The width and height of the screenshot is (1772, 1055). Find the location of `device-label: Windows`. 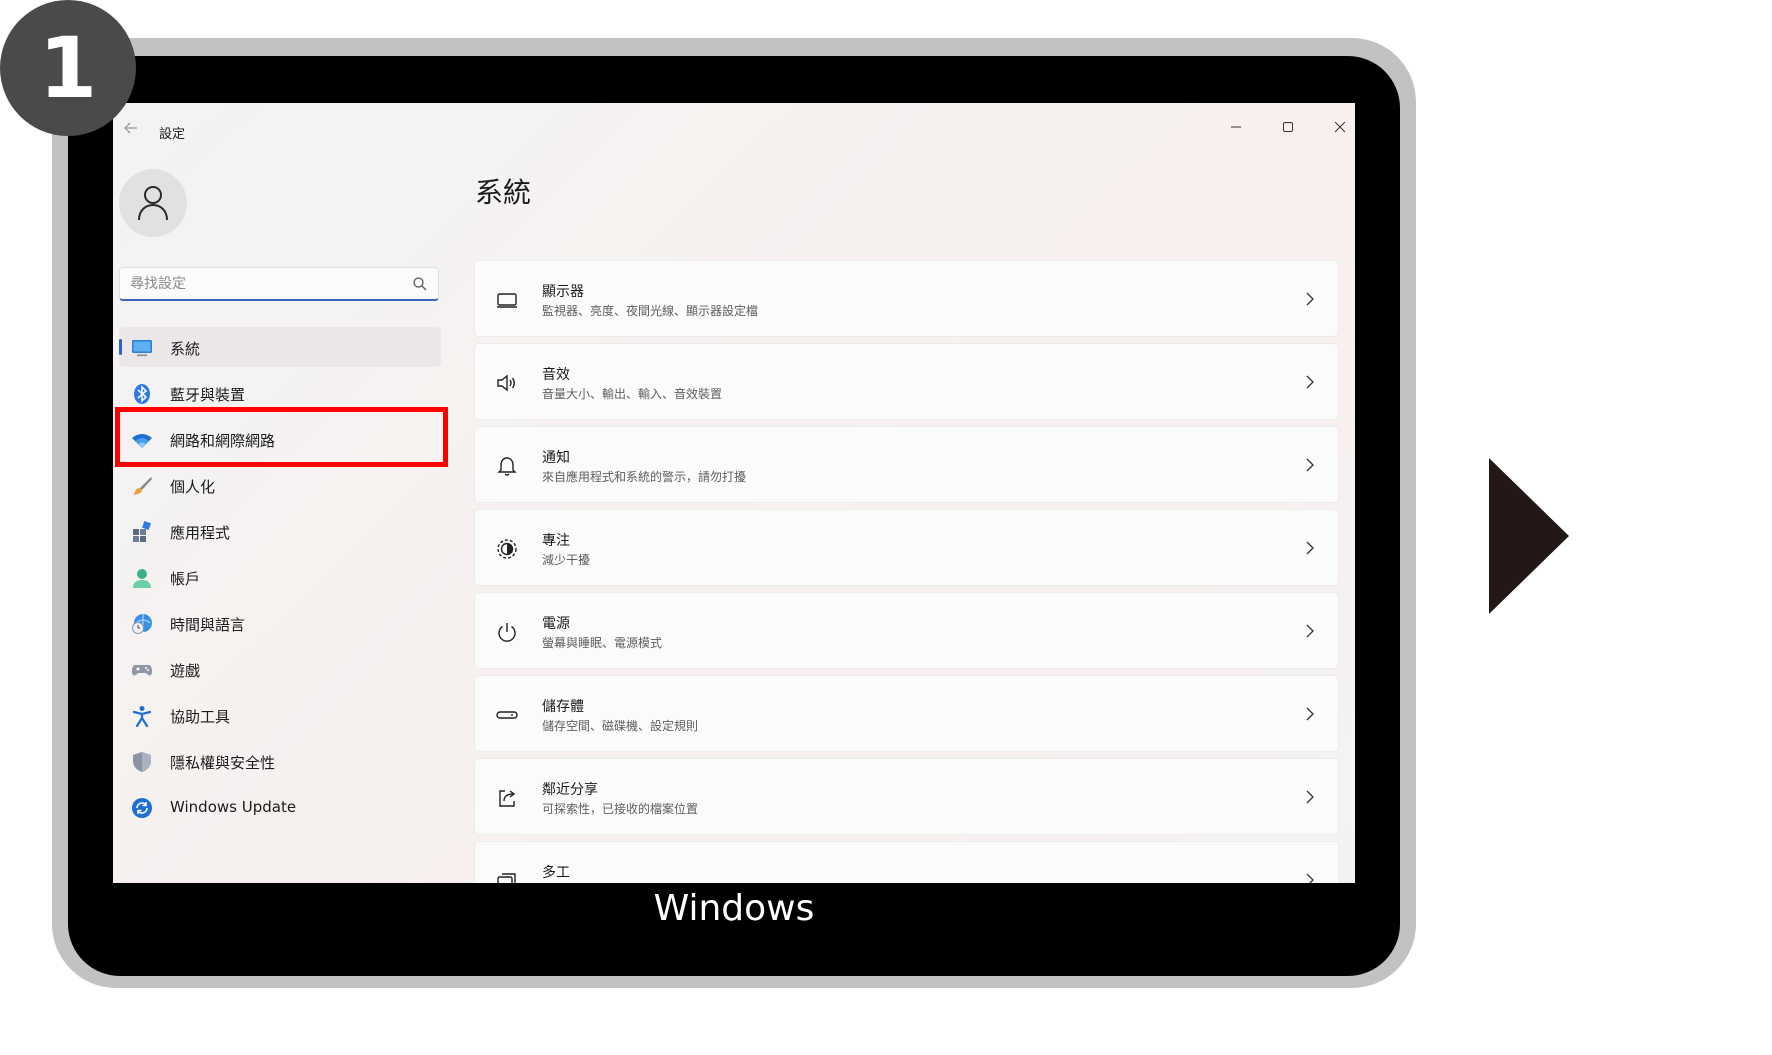

device-label: Windows is located at coordinates (734, 908).